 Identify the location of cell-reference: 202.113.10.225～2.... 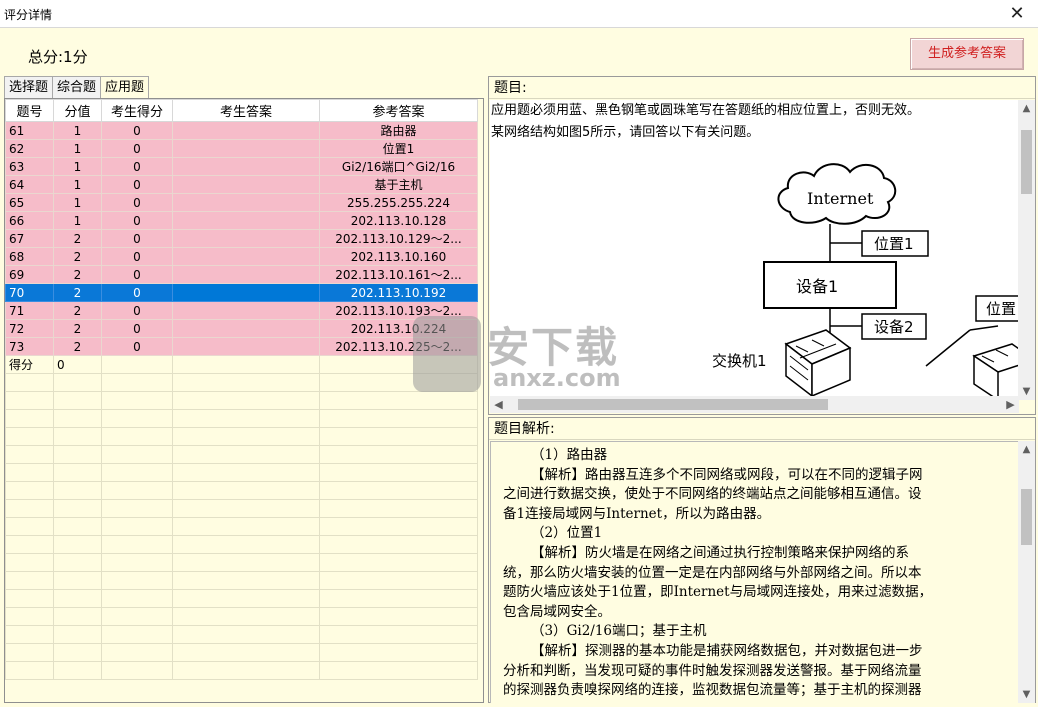
(398, 346).